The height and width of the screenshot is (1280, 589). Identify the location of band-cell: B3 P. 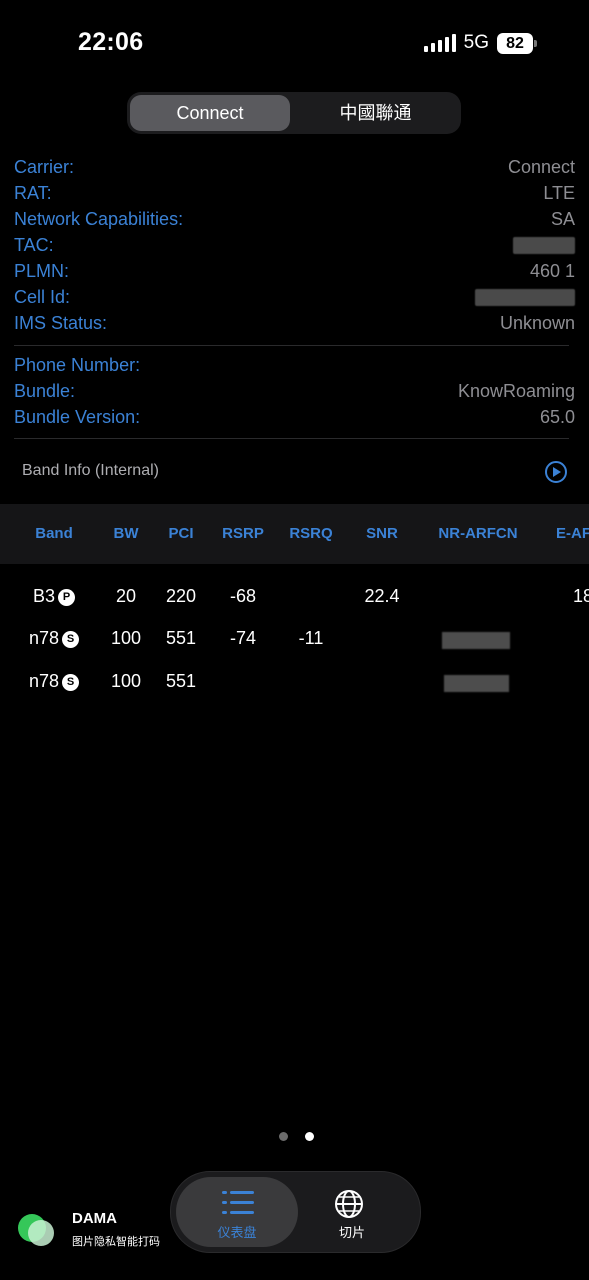
(54, 596).